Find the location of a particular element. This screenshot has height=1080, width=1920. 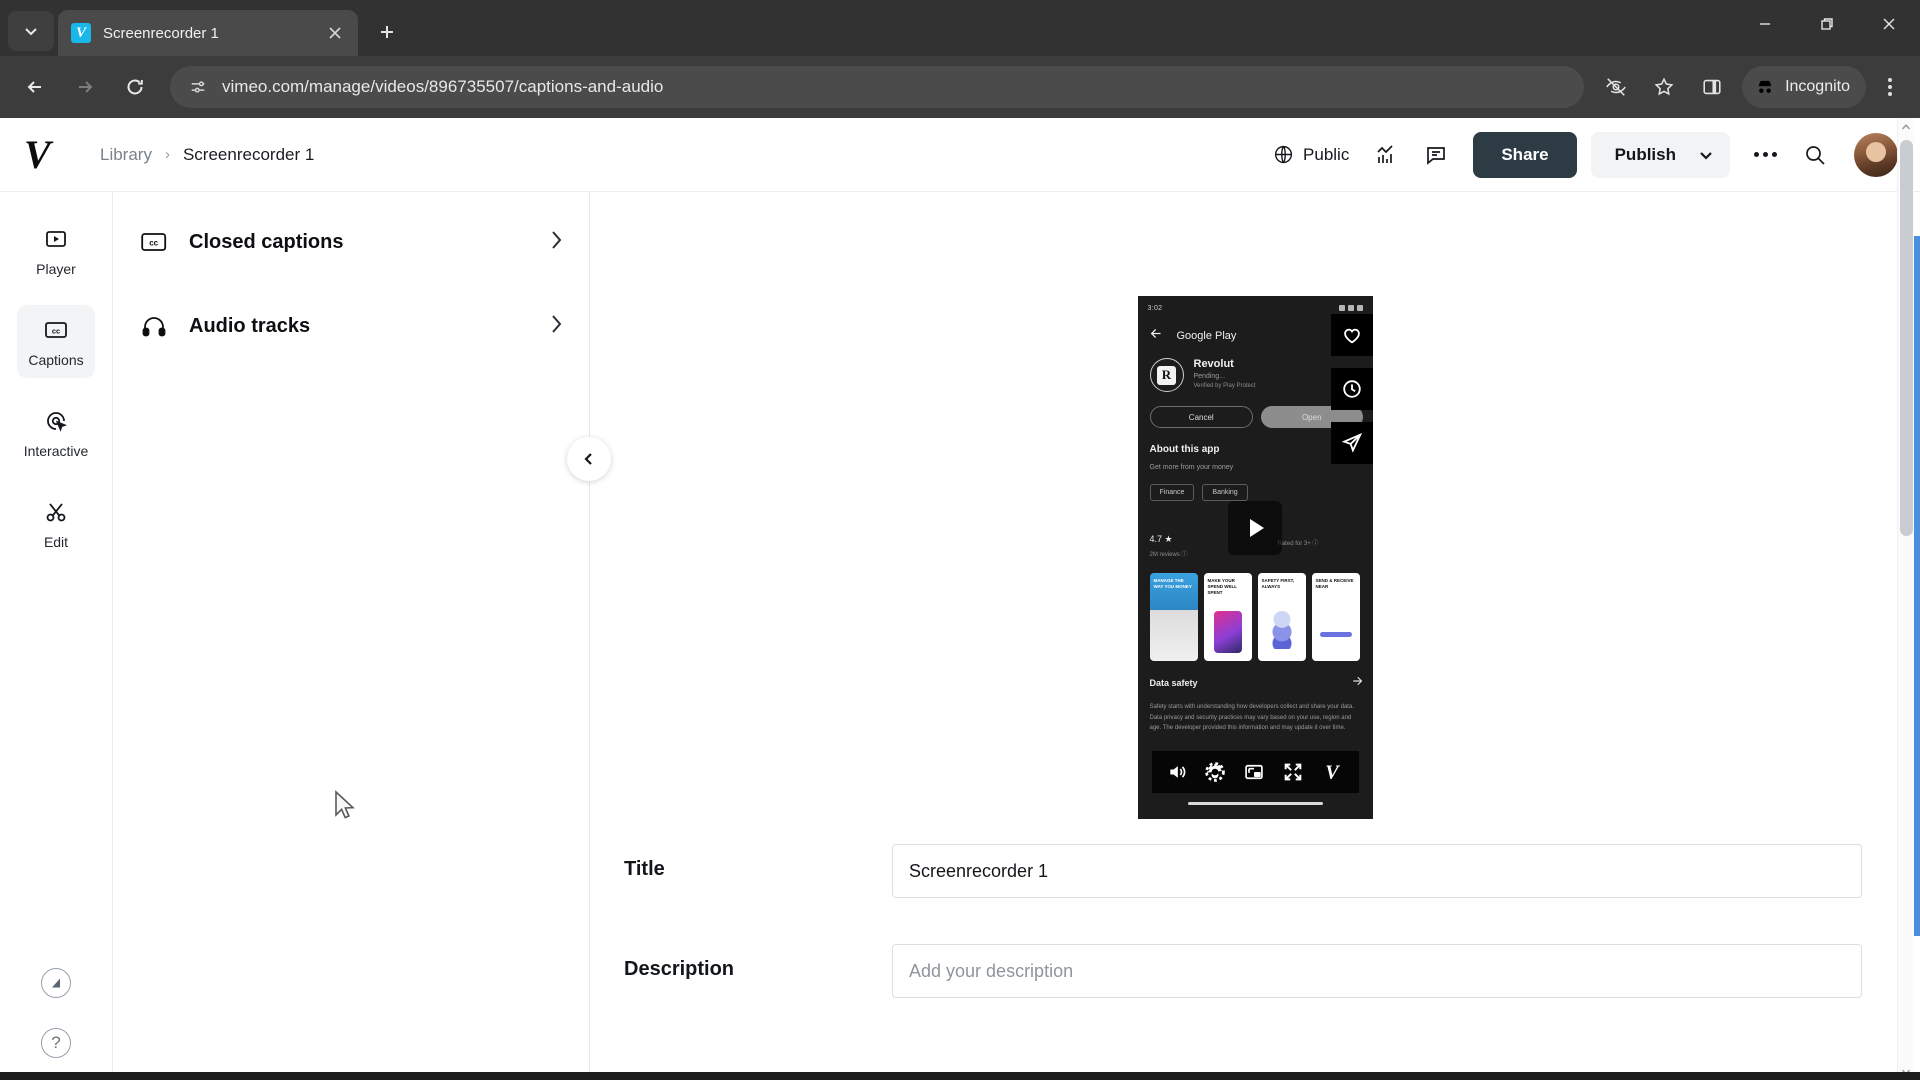

panel-row-audio-tracks: Audio tracks is located at coordinates (351, 326).